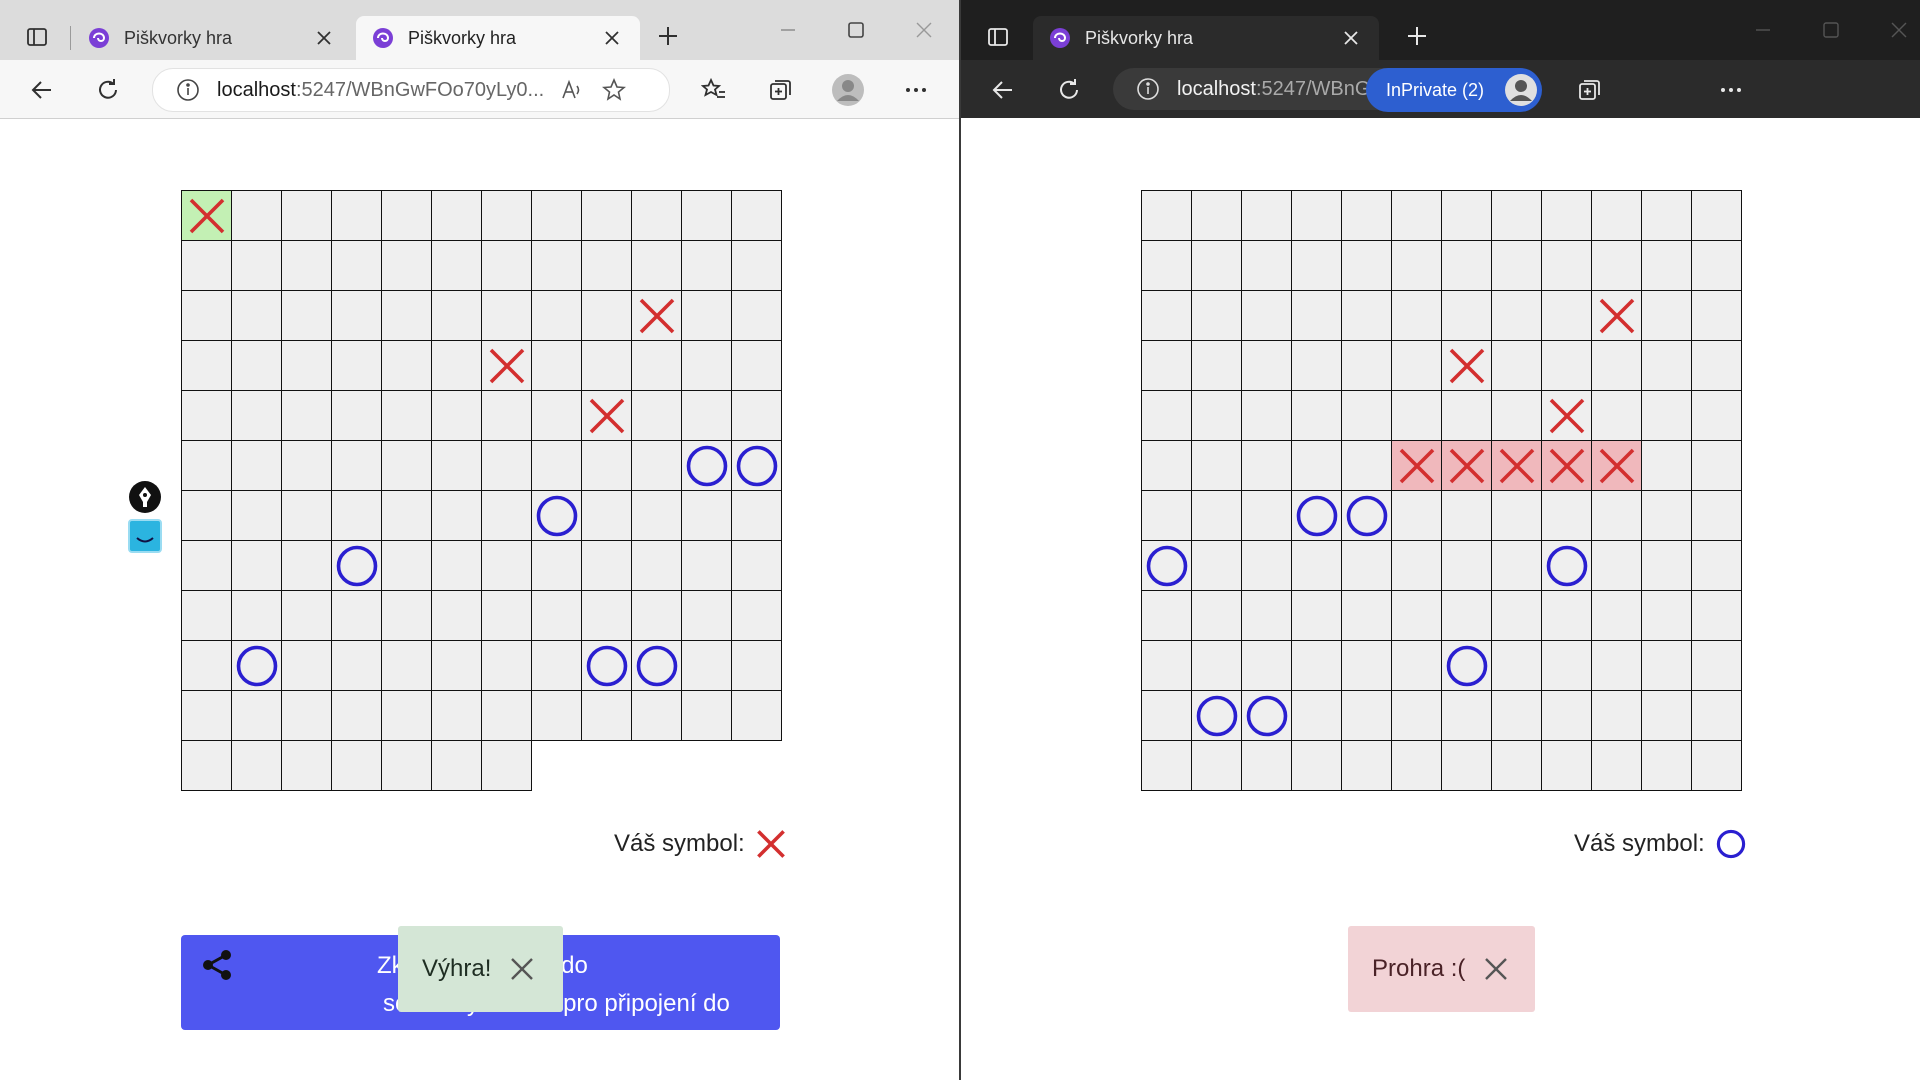 This screenshot has height=1080, width=1920. What do you see at coordinates (37, 37) in the screenshot?
I see `sidebar-toggle-icon` at bounding box center [37, 37].